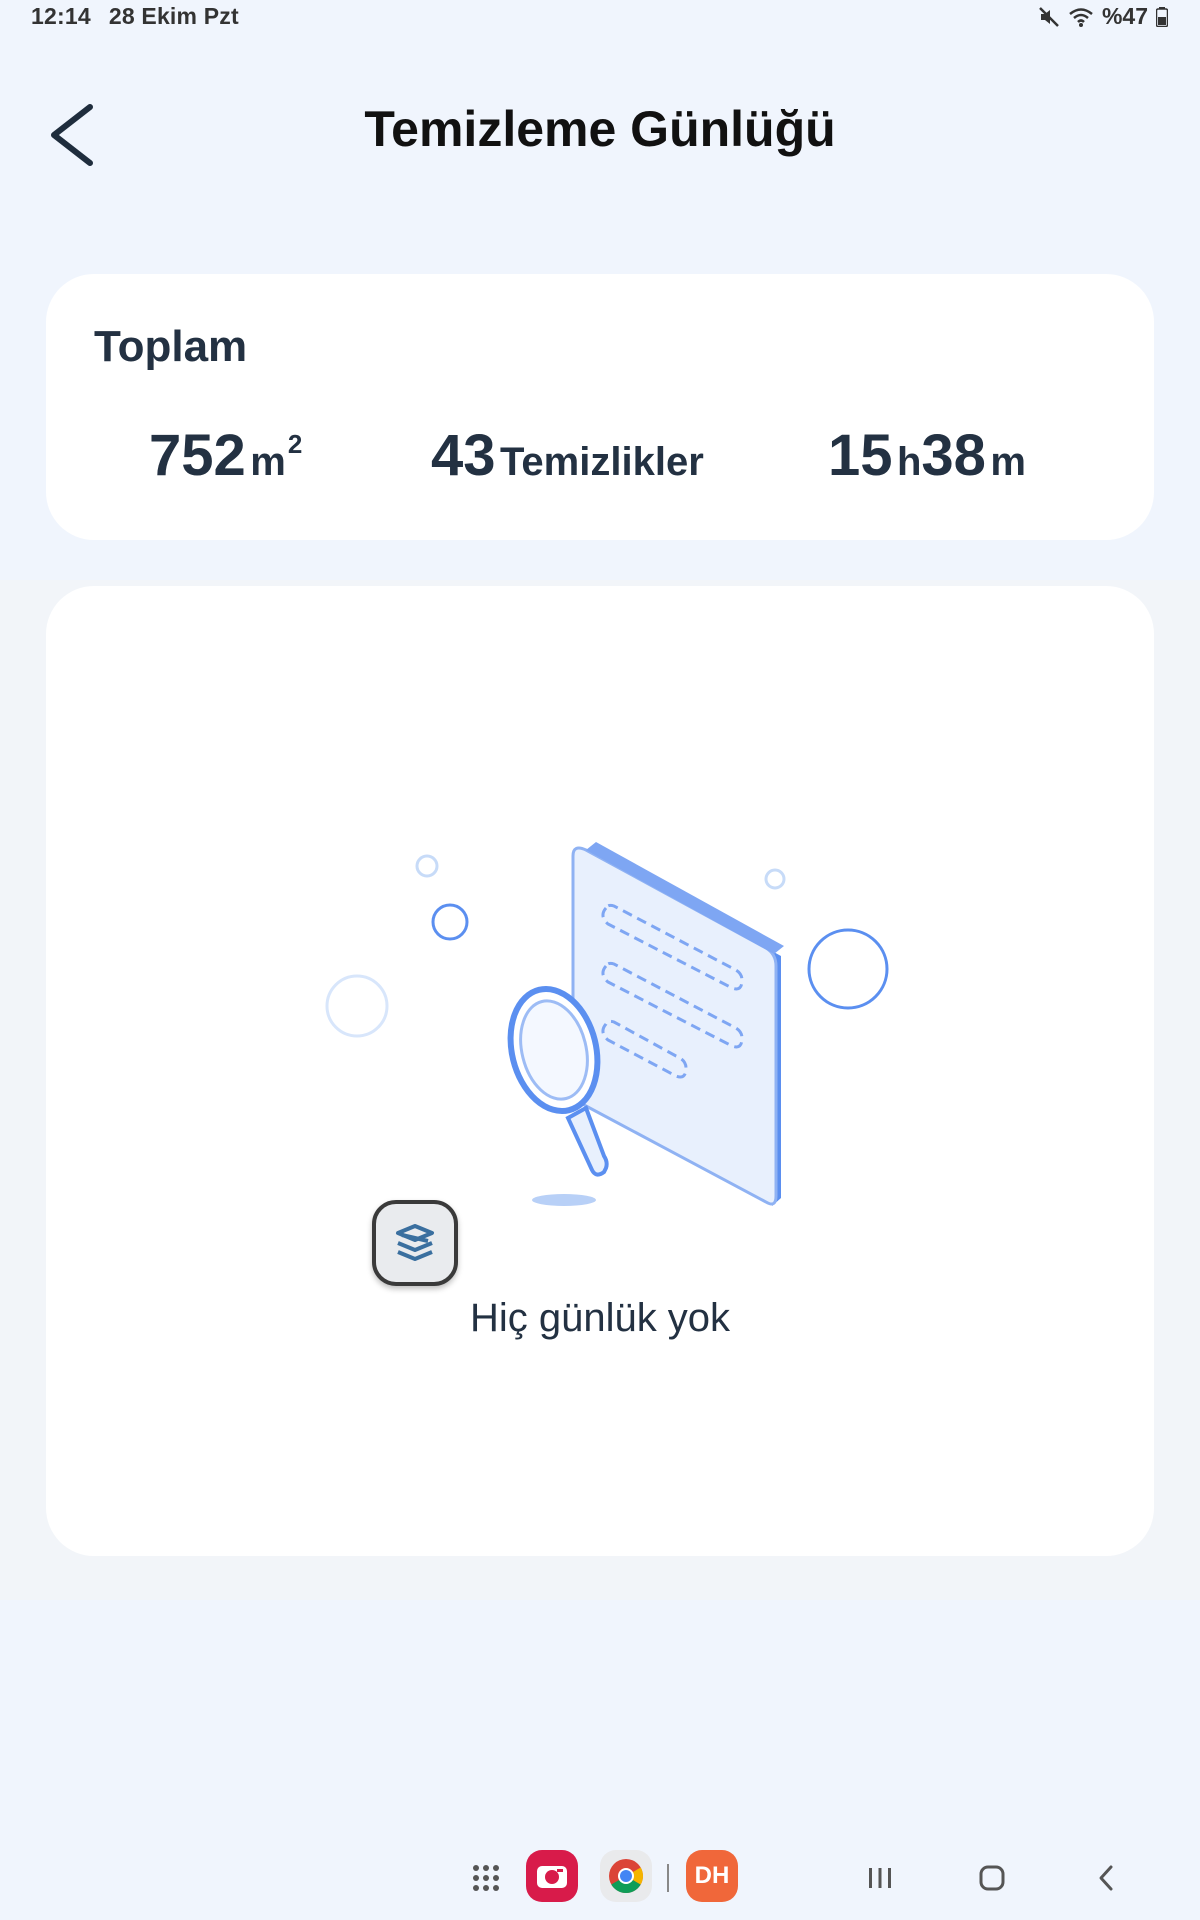  I want to click on time-hours: 15, so click(860, 455).